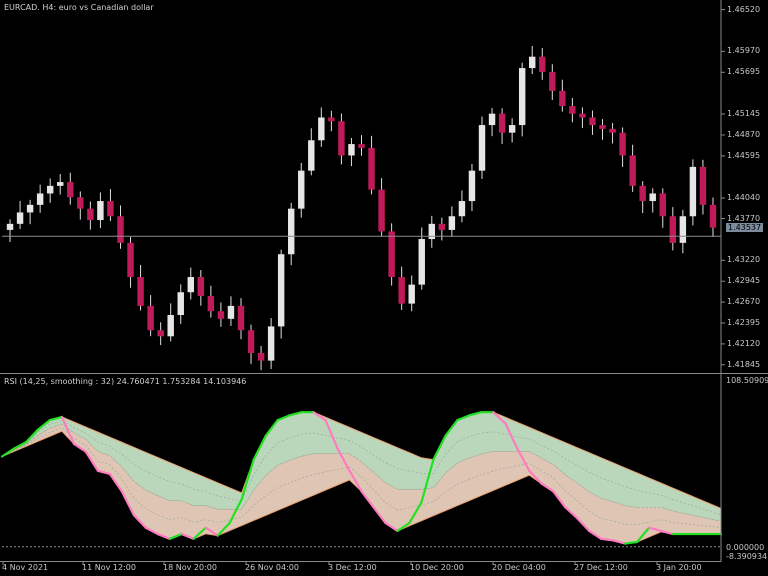  I want to click on price-axis-label: 1.44870, so click(744, 134).